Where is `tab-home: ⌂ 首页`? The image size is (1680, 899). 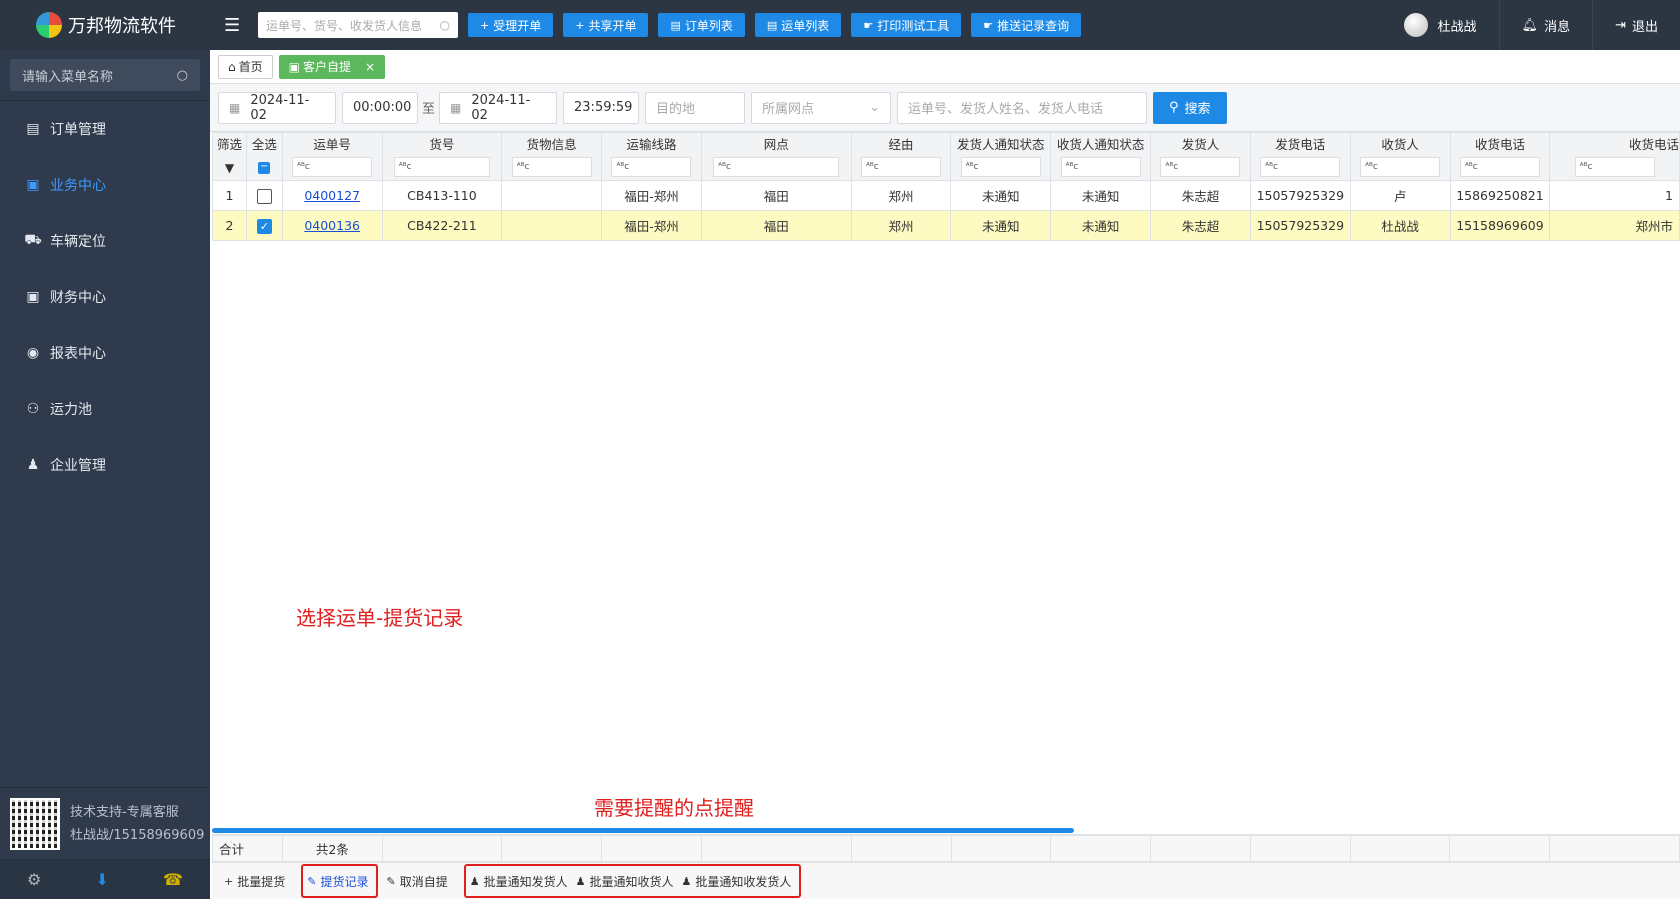
tab-home: ⌂ 首页 is located at coordinates (245, 66).